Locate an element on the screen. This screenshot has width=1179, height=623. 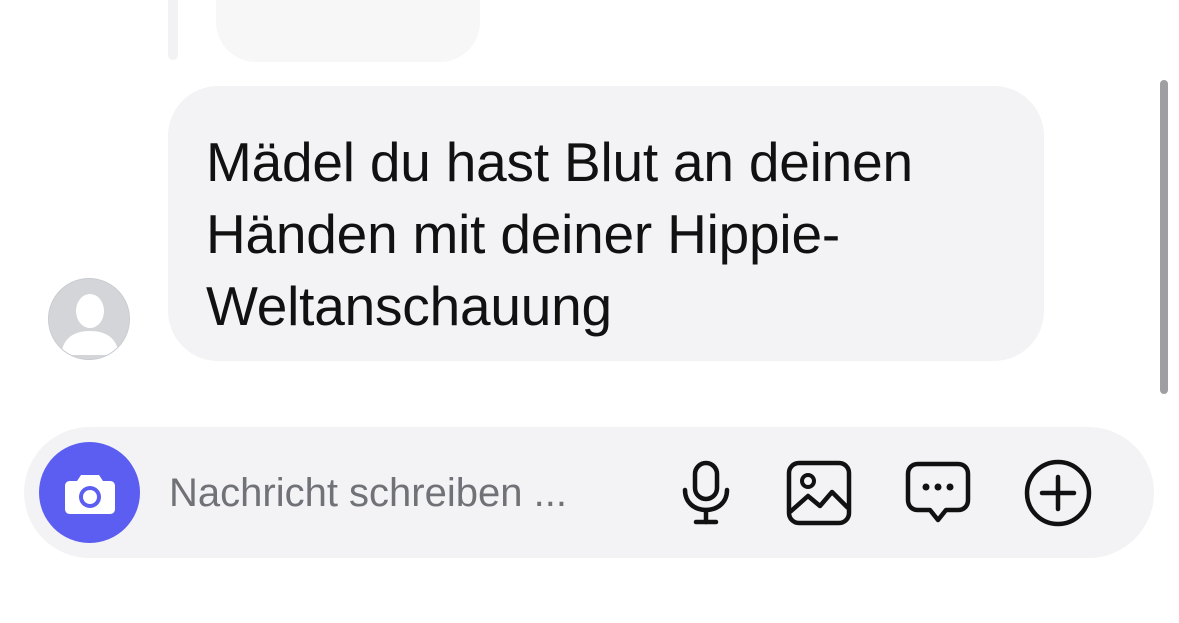
message-line: Händen mit deiner Hippie- is located at coordinates (523, 234).